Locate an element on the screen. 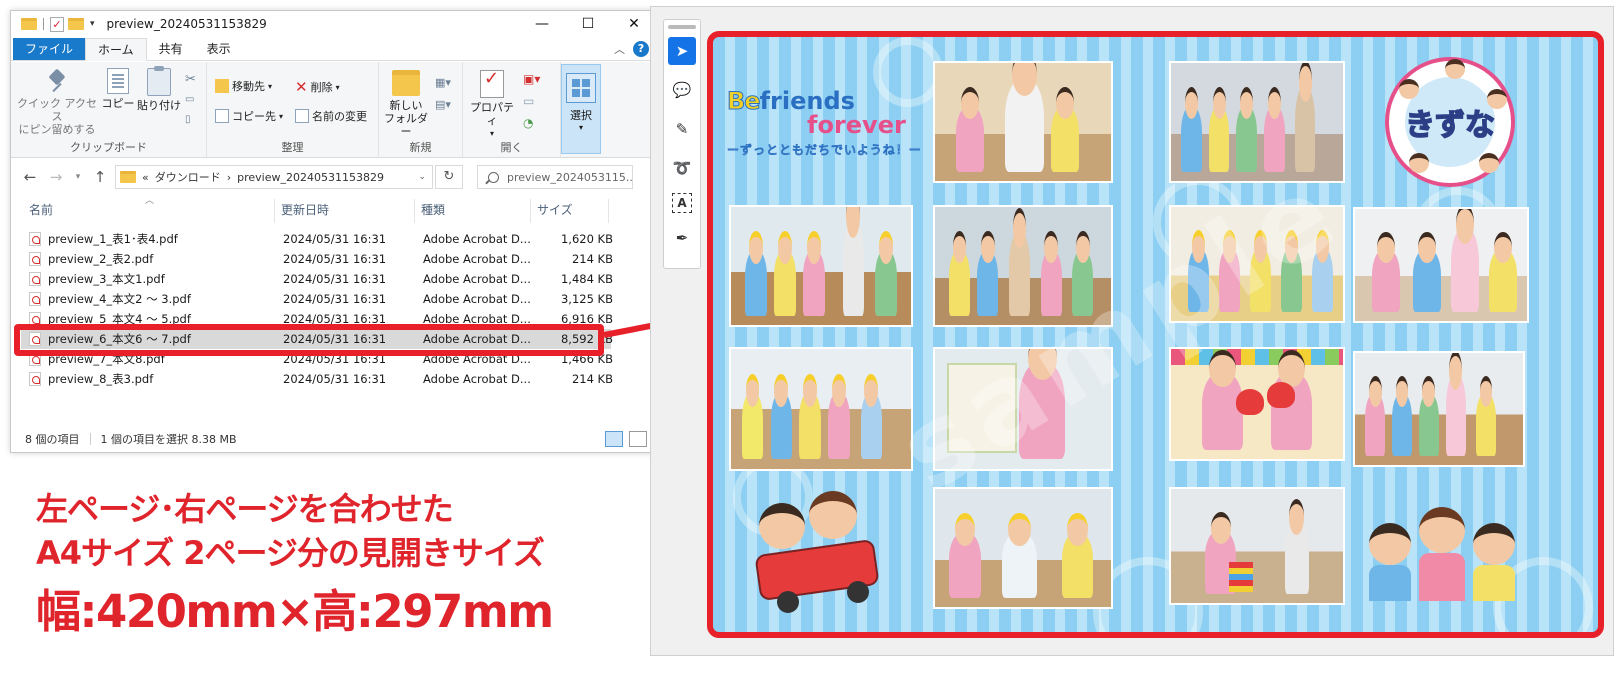 The image size is (1614, 680). copy-button: コピー is located at coordinates (118, 89).